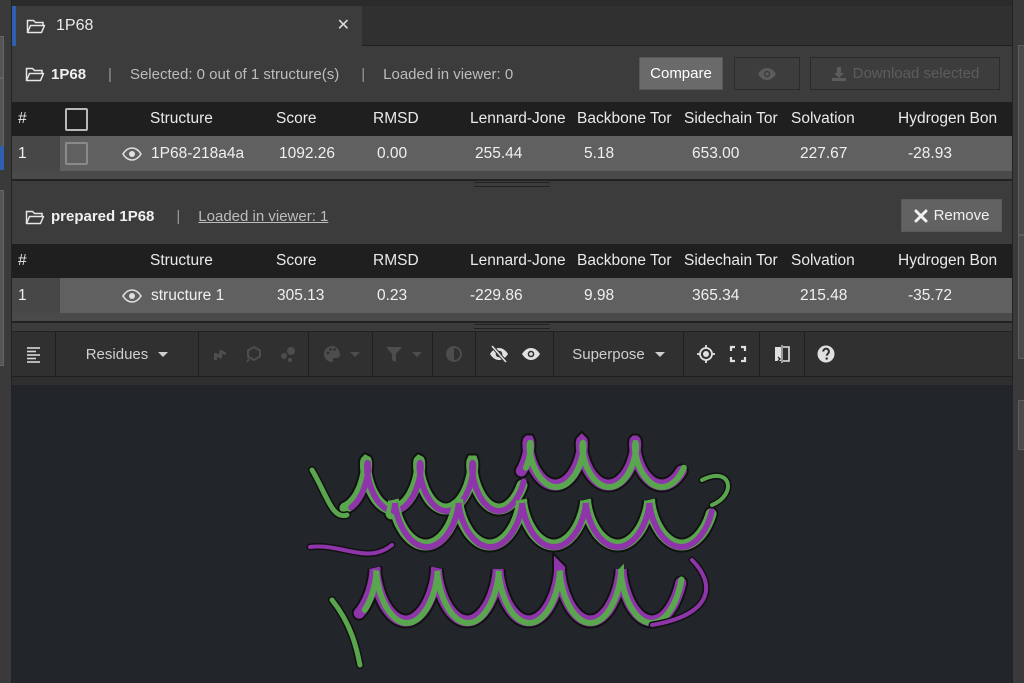 This screenshot has height=683, width=1024. I want to click on center-icon, so click(706, 354).